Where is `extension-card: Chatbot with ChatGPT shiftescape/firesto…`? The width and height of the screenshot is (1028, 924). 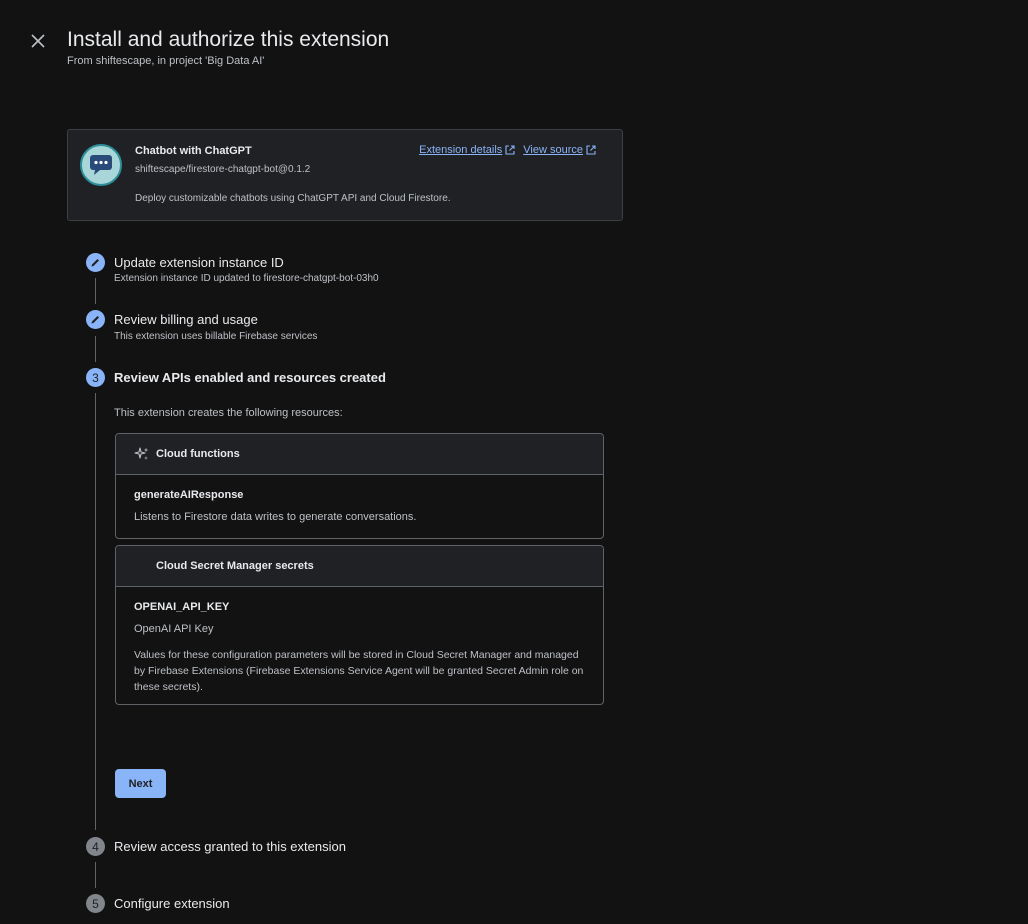 extension-card: Chatbot with ChatGPT shiftescape/firesto… is located at coordinates (345, 175).